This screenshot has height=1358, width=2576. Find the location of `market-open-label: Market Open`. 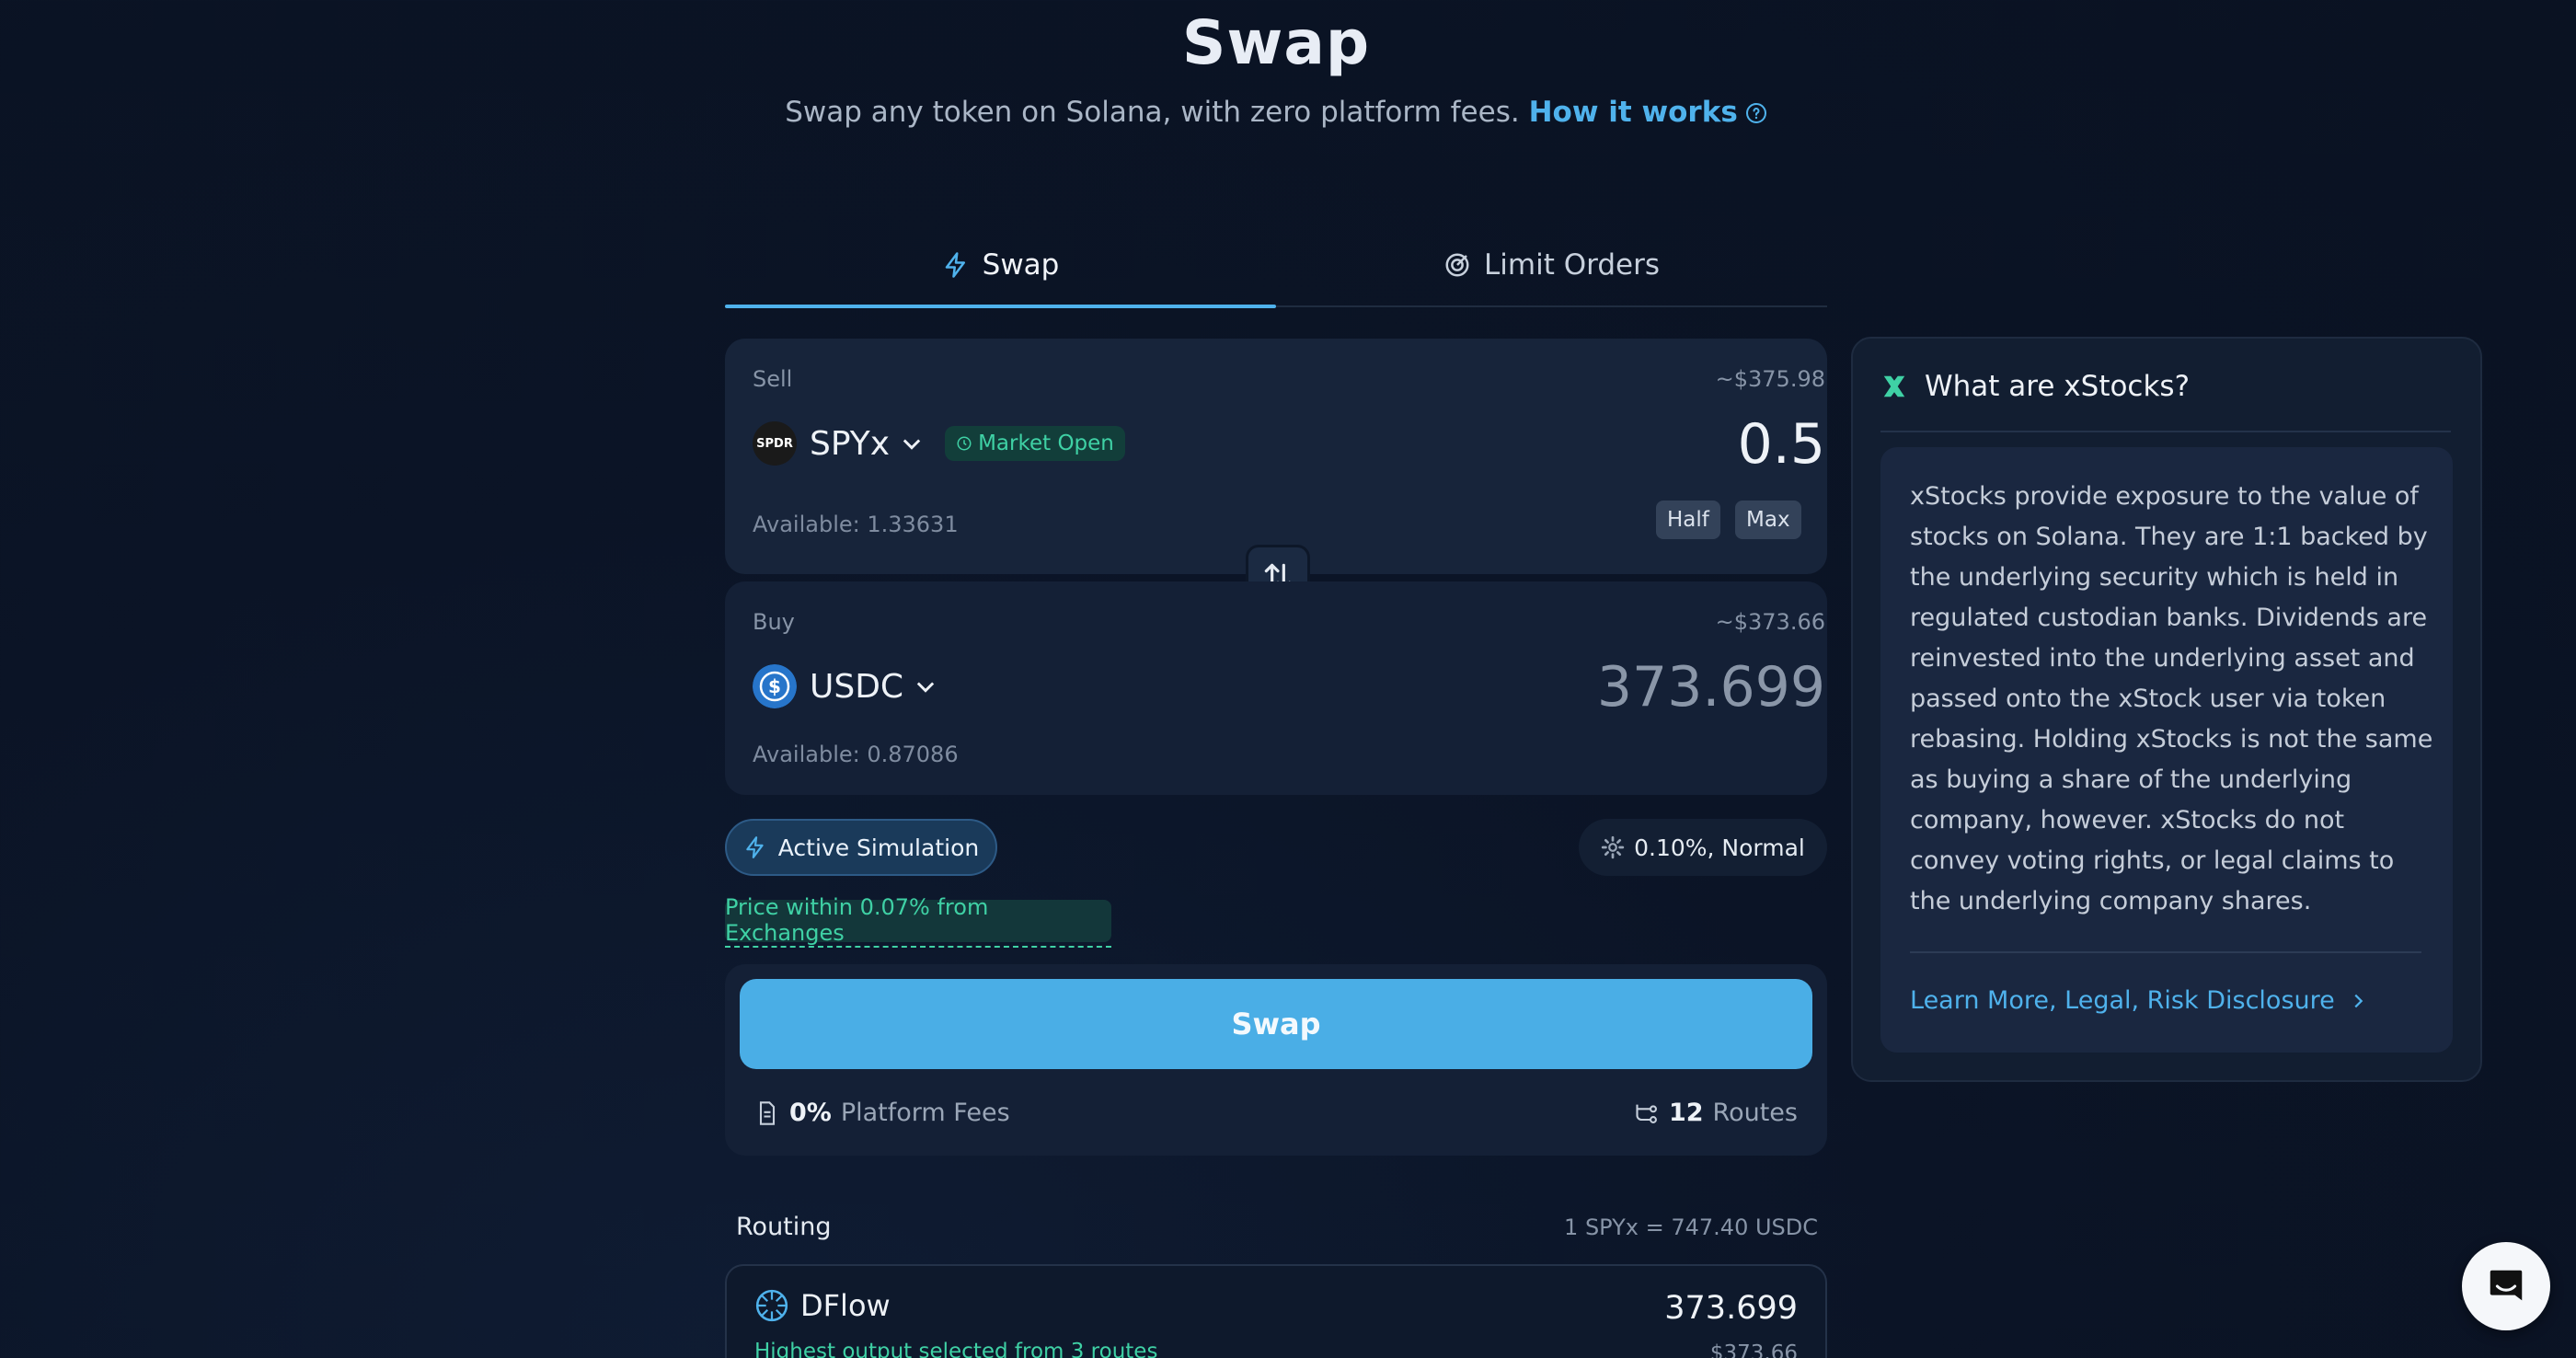

market-open-label: Market Open is located at coordinates (1046, 443).